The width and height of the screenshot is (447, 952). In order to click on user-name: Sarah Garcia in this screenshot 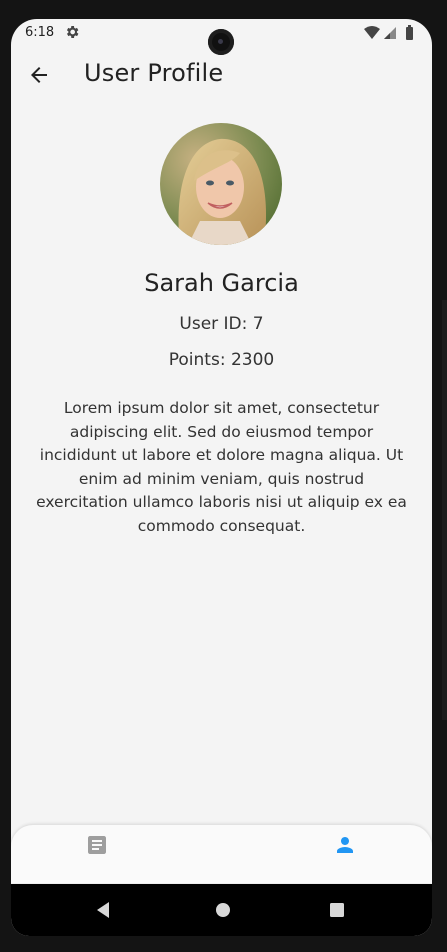, I will do `click(221, 283)`.